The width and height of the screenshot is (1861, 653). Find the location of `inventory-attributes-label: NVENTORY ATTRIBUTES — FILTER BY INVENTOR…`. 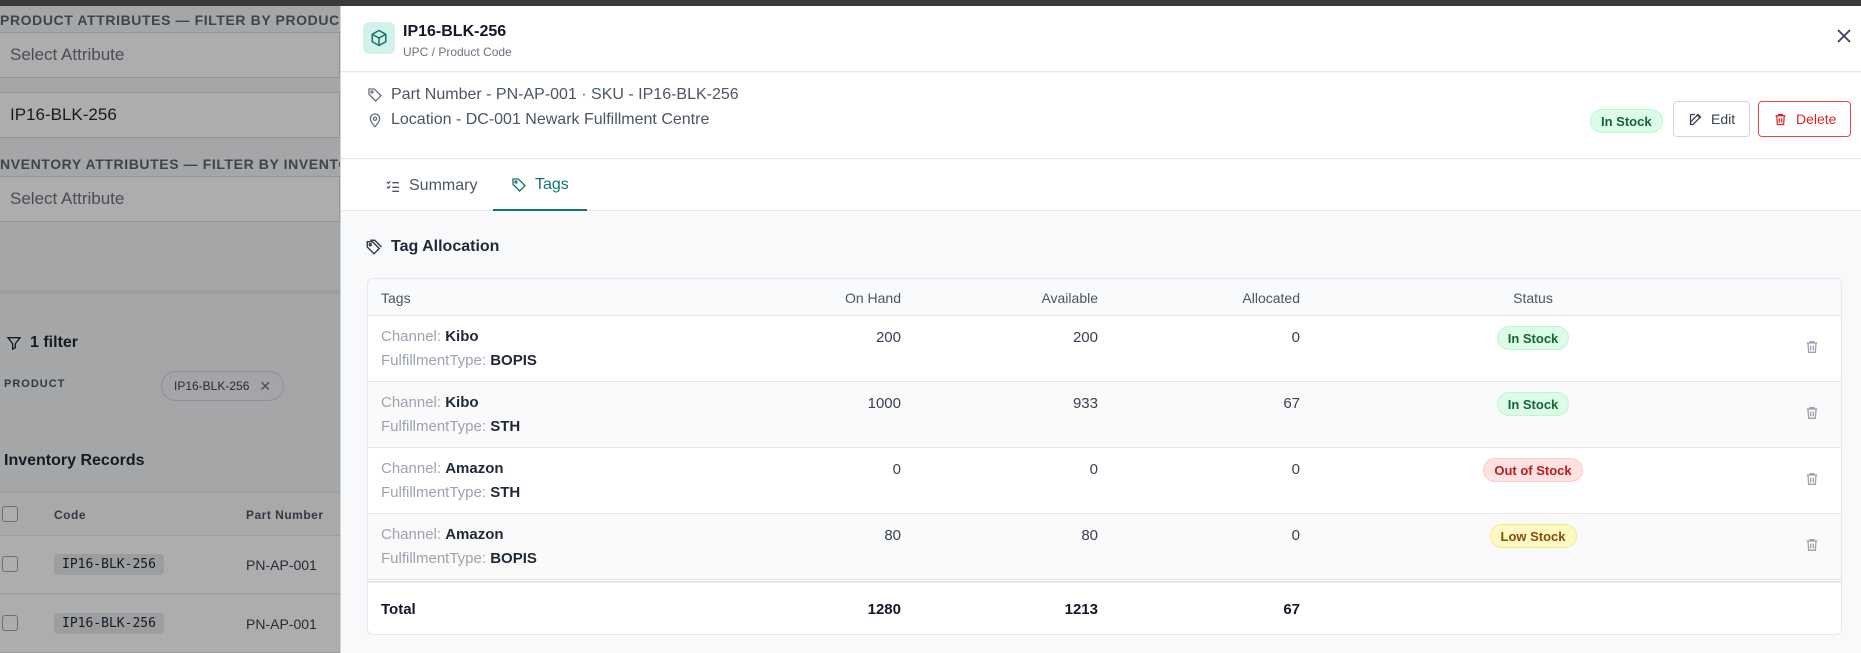

inventory-attributes-label: NVENTORY ATTRIBUTES — FILTER BY INVENTOR… is located at coordinates (170, 164).